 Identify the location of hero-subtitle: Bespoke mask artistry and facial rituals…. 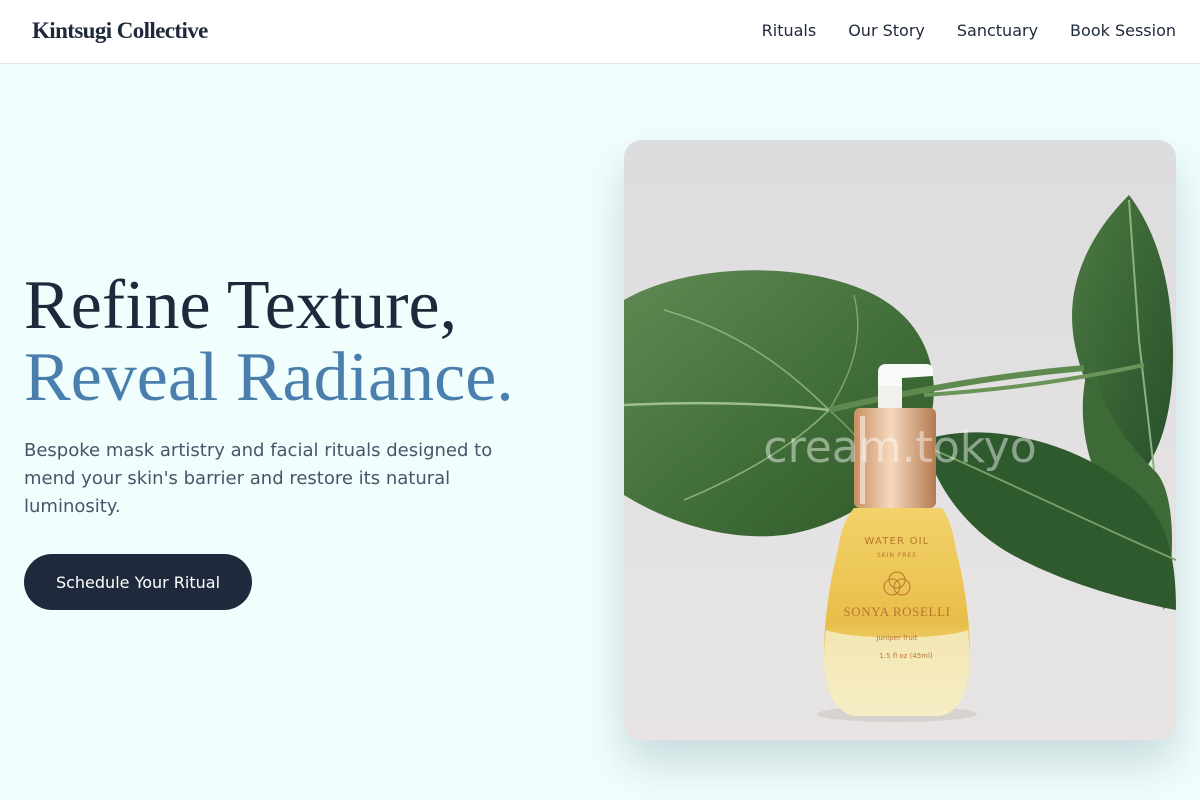
(258, 478).